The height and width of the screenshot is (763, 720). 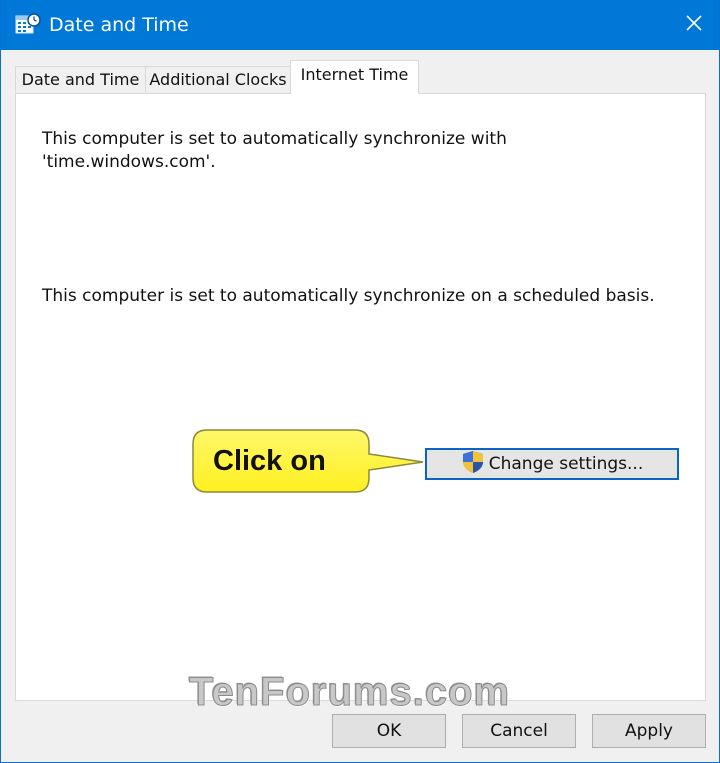 What do you see at coordinates (269, 461) in the screenshot?
I see `callout-text: Click on` at bounding box center [269, 461].